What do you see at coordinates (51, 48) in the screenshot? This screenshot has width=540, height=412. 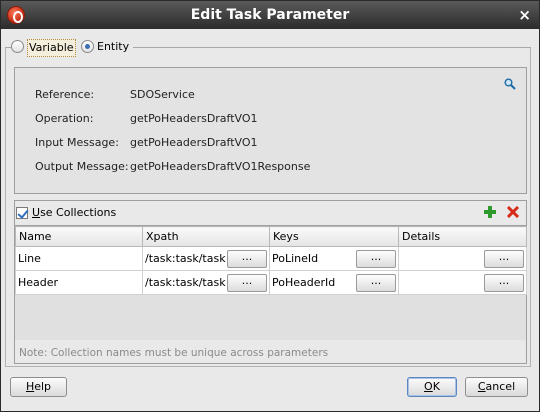 I see `variable-radio-label: Variable` at bounding box center [51, 48].